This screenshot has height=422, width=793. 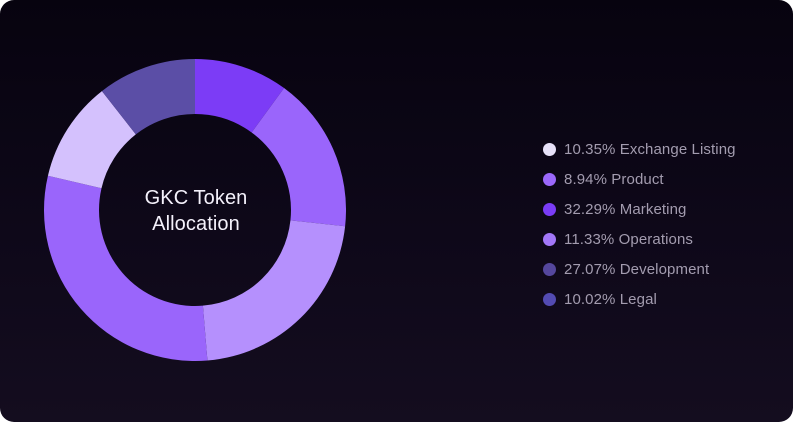 I want to click on legend-label: 27.07% Development, so click(x=637, y=269).